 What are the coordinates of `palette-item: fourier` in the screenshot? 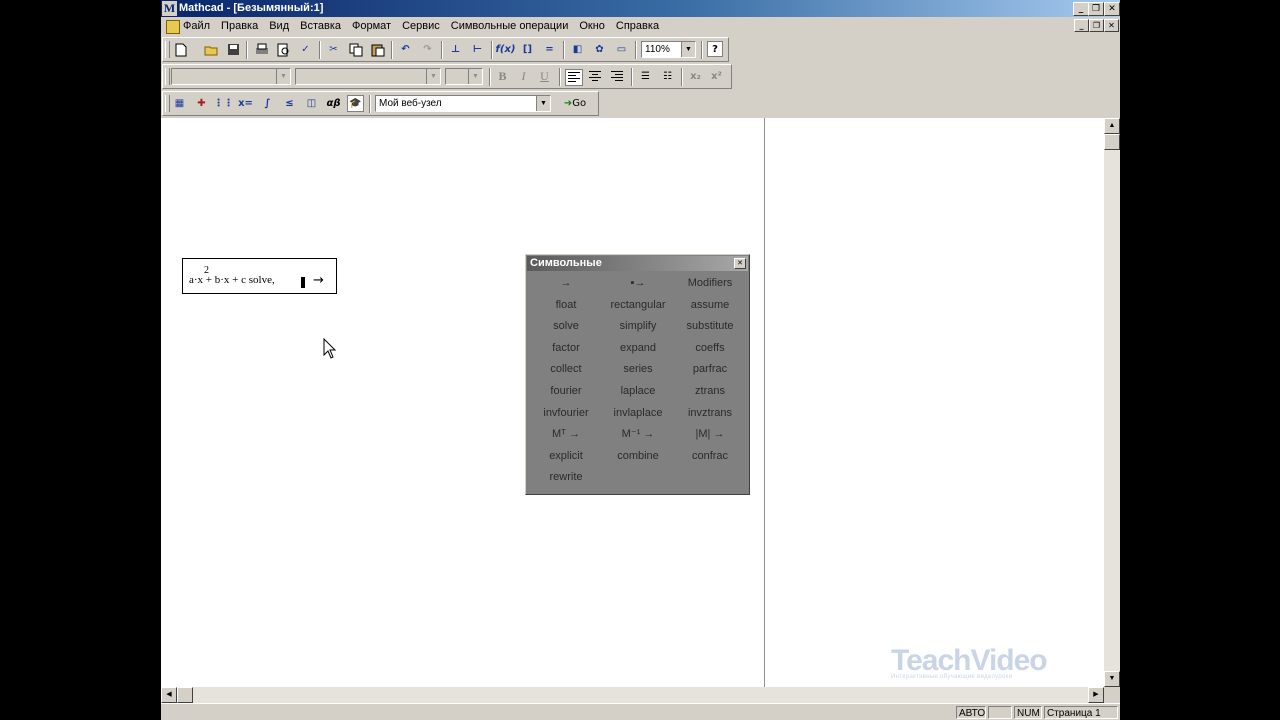 It's located at (566, 392).